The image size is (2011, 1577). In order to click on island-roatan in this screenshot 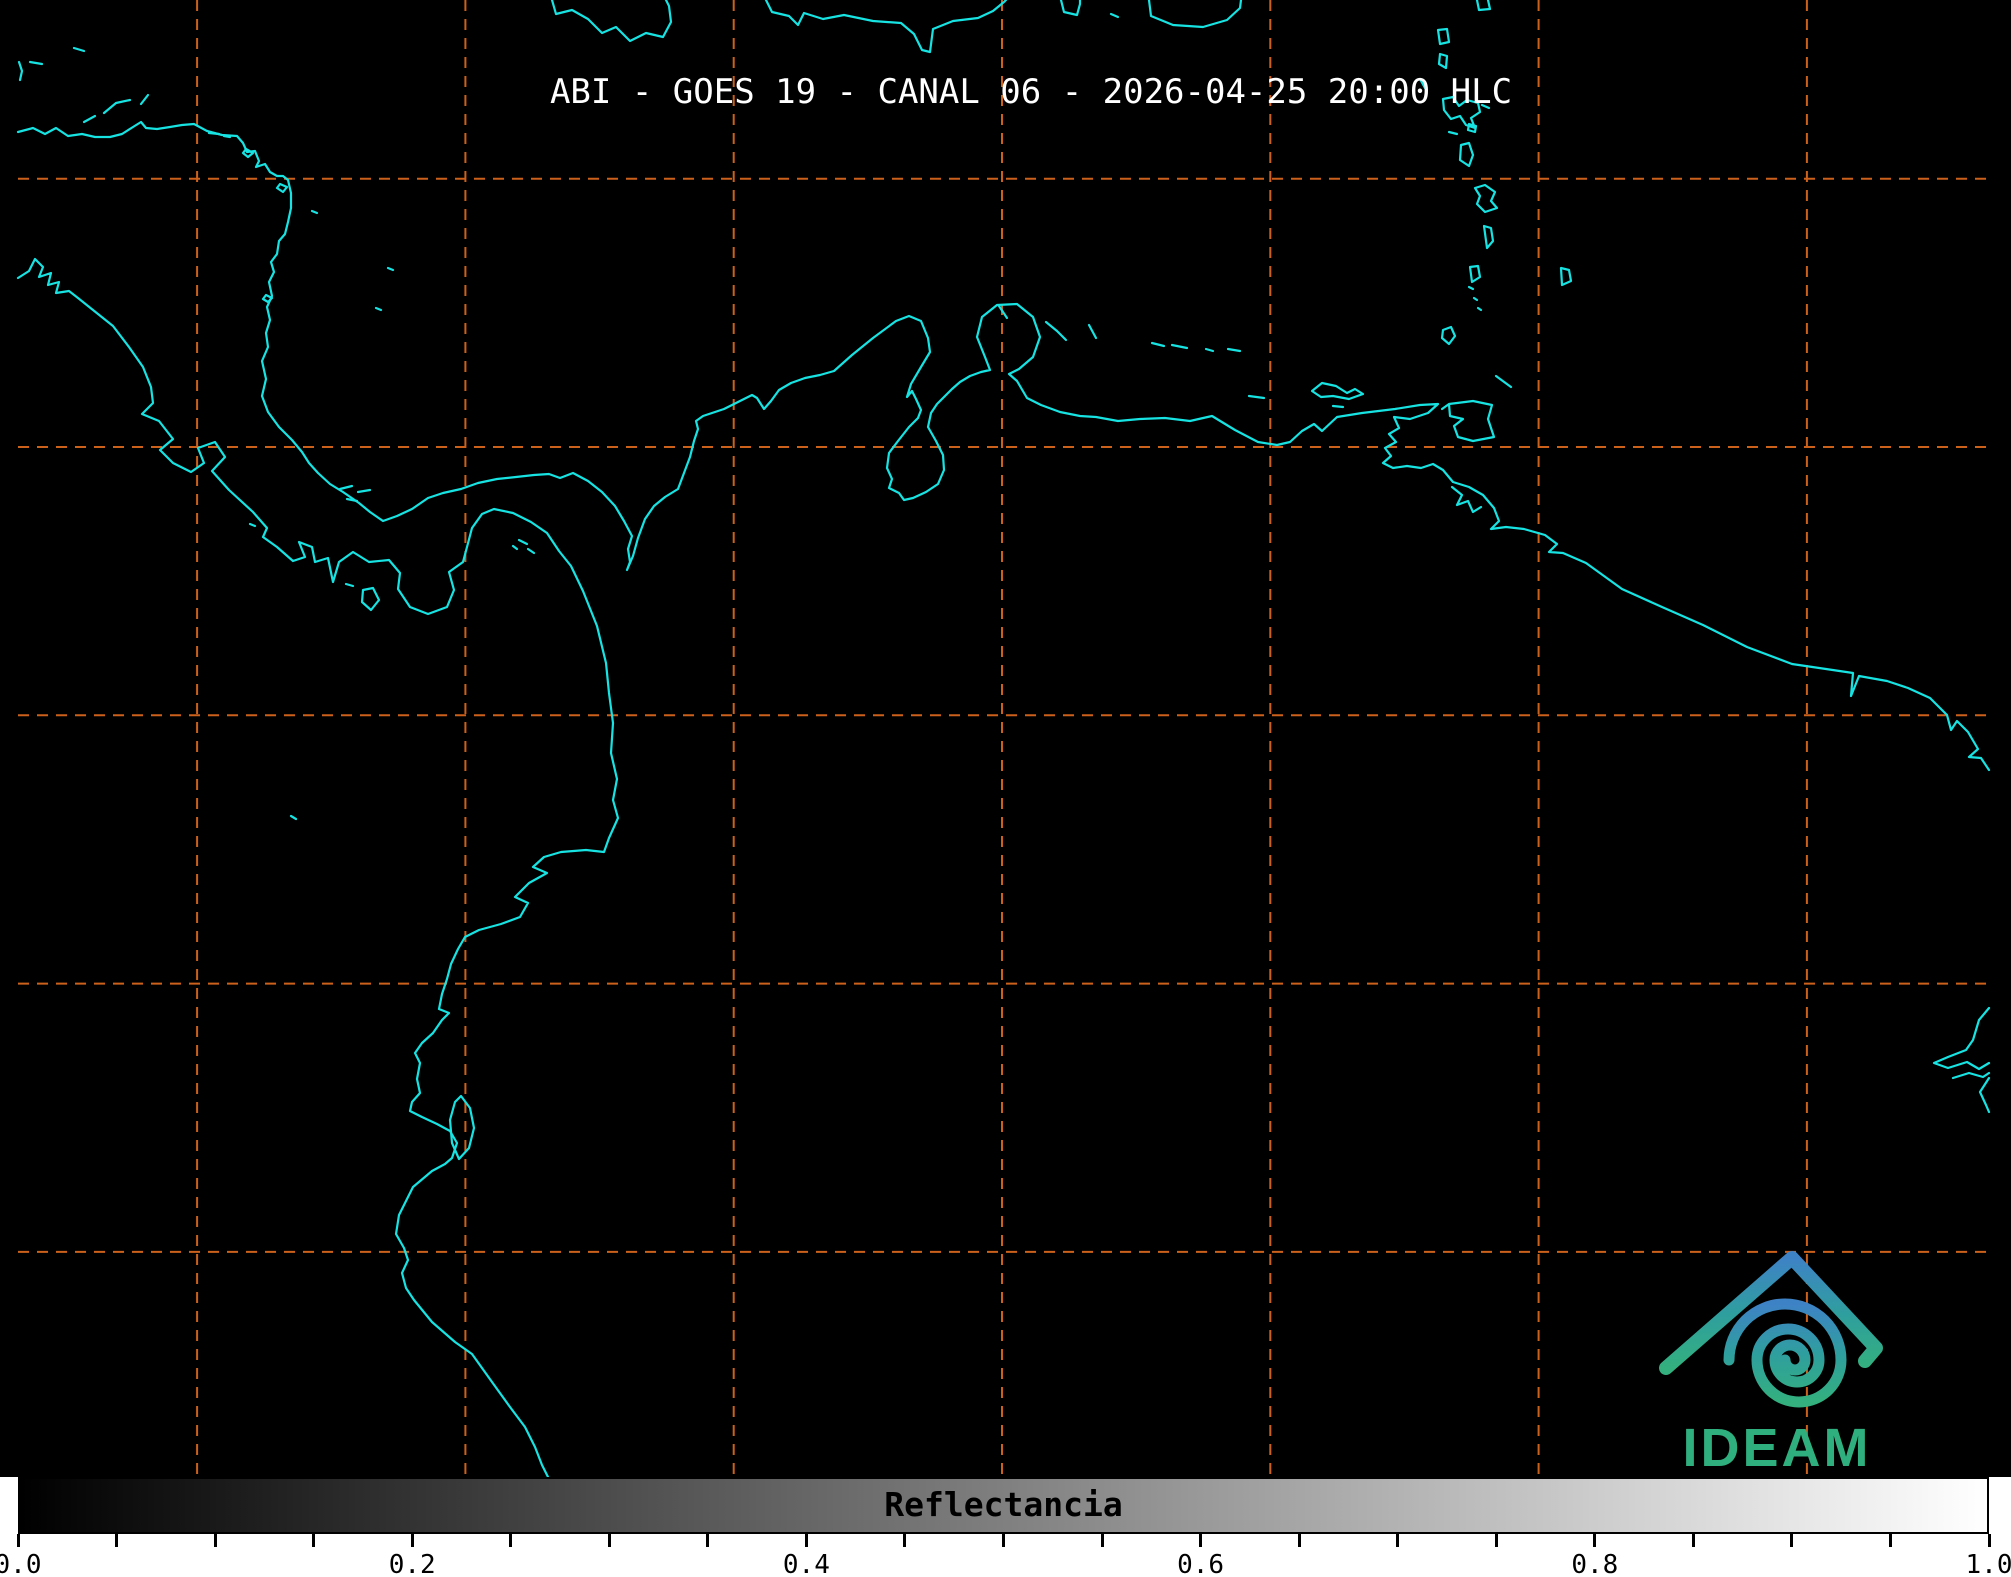, I will do `click(117, 106)`.